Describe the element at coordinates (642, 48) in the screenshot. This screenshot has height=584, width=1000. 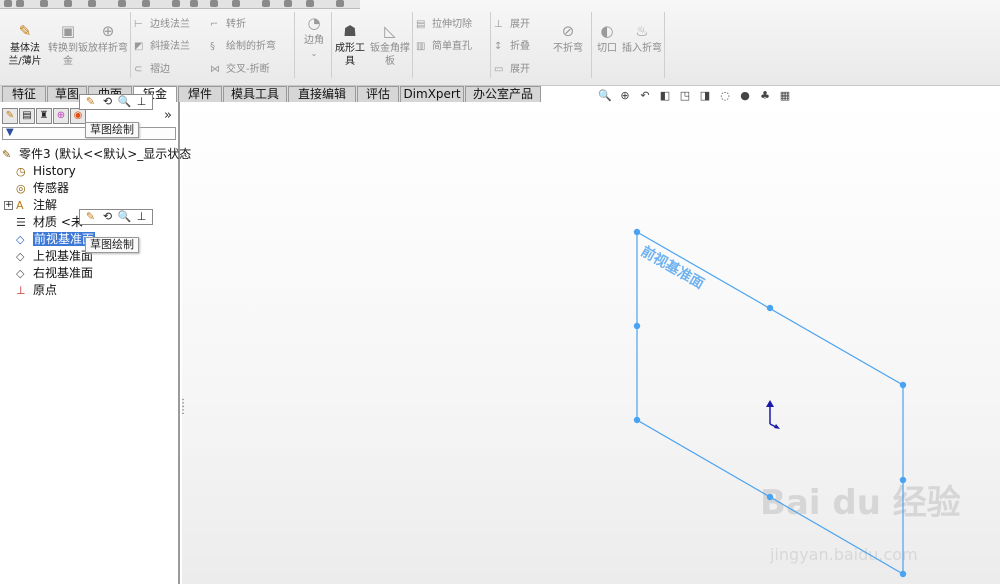
I see `insert-bends-label: 插入折弯` at that location.